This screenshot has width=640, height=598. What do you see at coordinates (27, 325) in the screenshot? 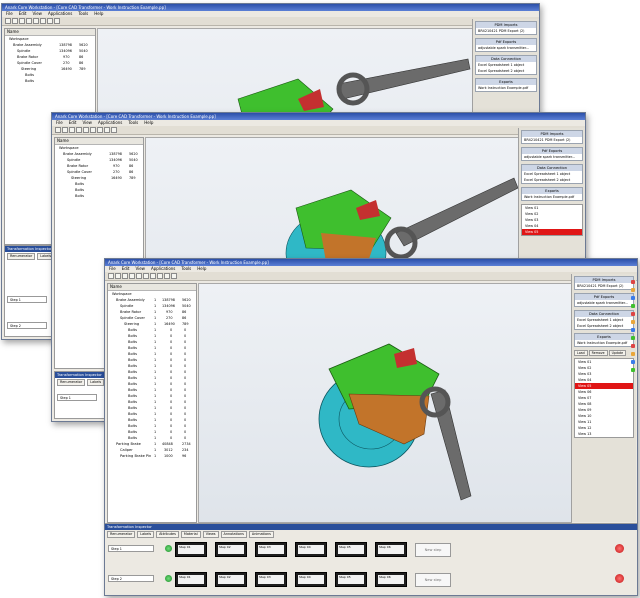
I see `step-field: Step 2` at bounding box center [27, 325].